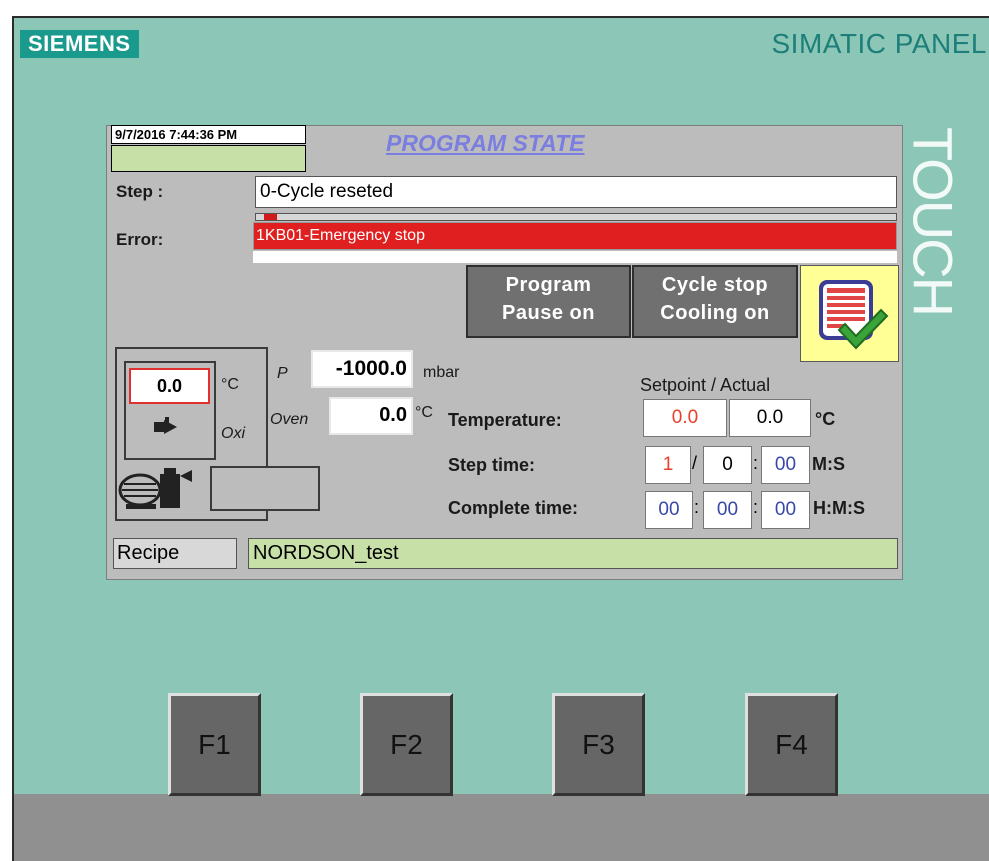  I want to click on step-progress-fill, so click(270, 217).